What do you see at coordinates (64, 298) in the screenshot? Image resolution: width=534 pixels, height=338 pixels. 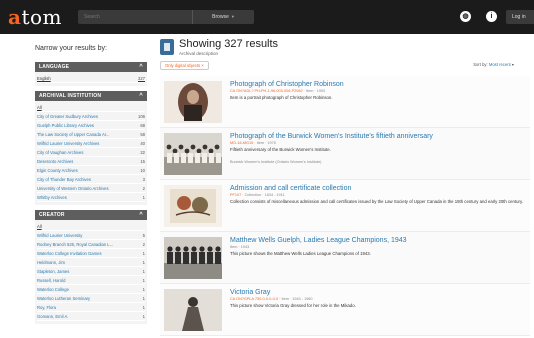 I see `facet-item-label: Waterloo Lutheran Seminary` at bounding box center [64, 298].